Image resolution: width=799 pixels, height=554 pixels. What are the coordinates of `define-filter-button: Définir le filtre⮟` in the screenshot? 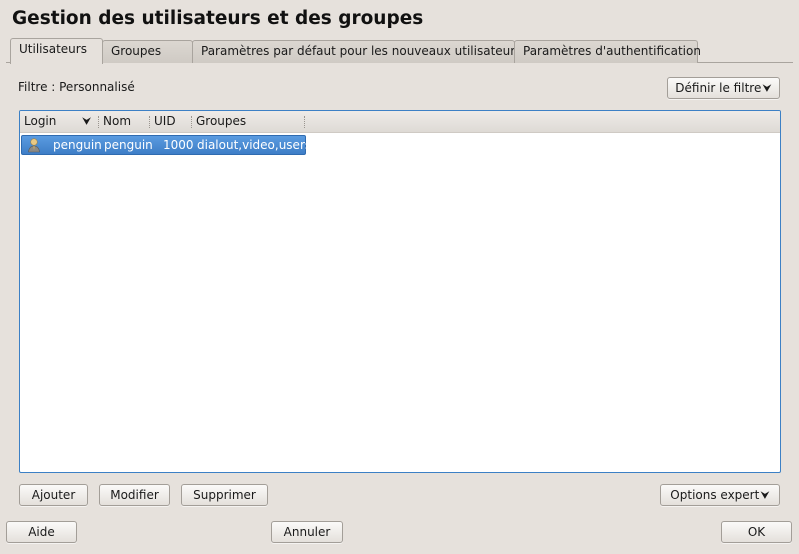 It's located at (723, 88).